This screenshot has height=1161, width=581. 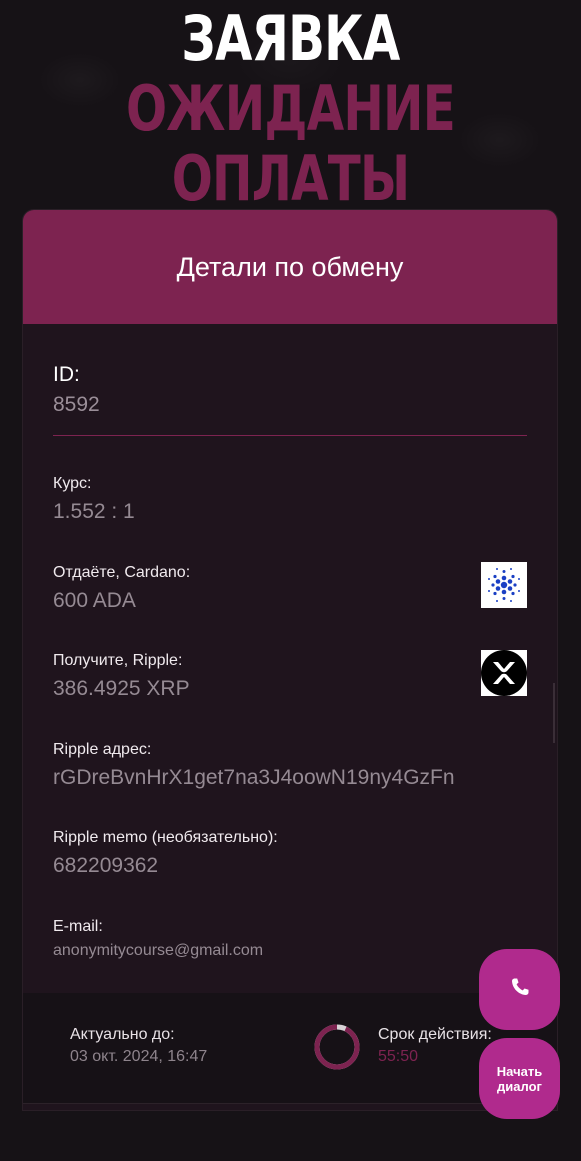 I want to click on call-button, so click(x=519, y=989).